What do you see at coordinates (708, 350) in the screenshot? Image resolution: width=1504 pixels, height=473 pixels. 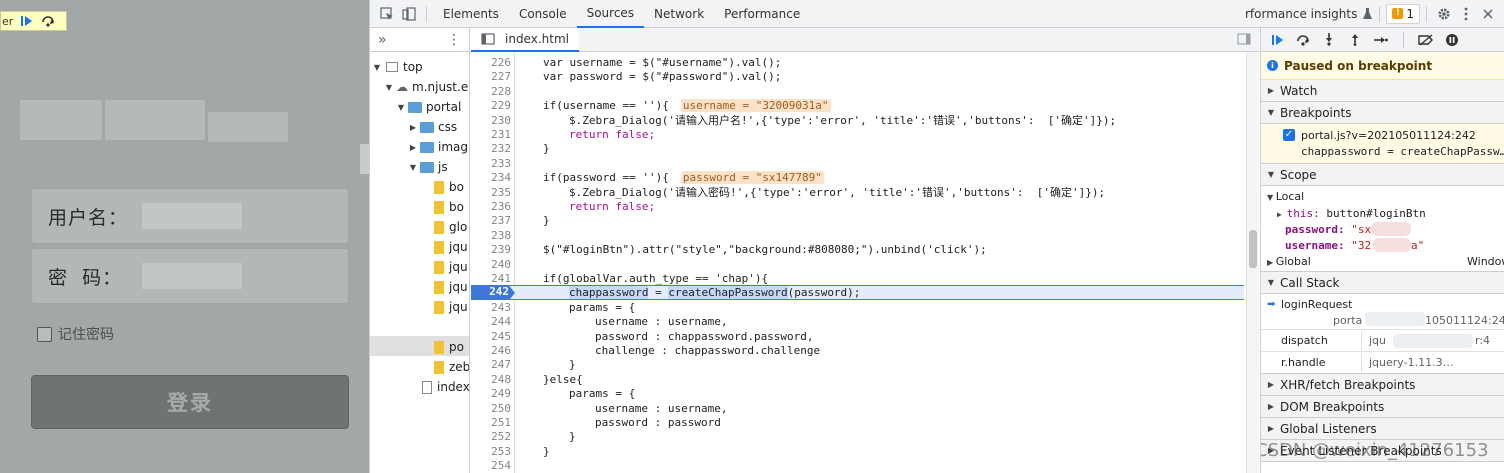 I see `code-token: challenge : chappassword.challenge` at bounding box center [708, 350].